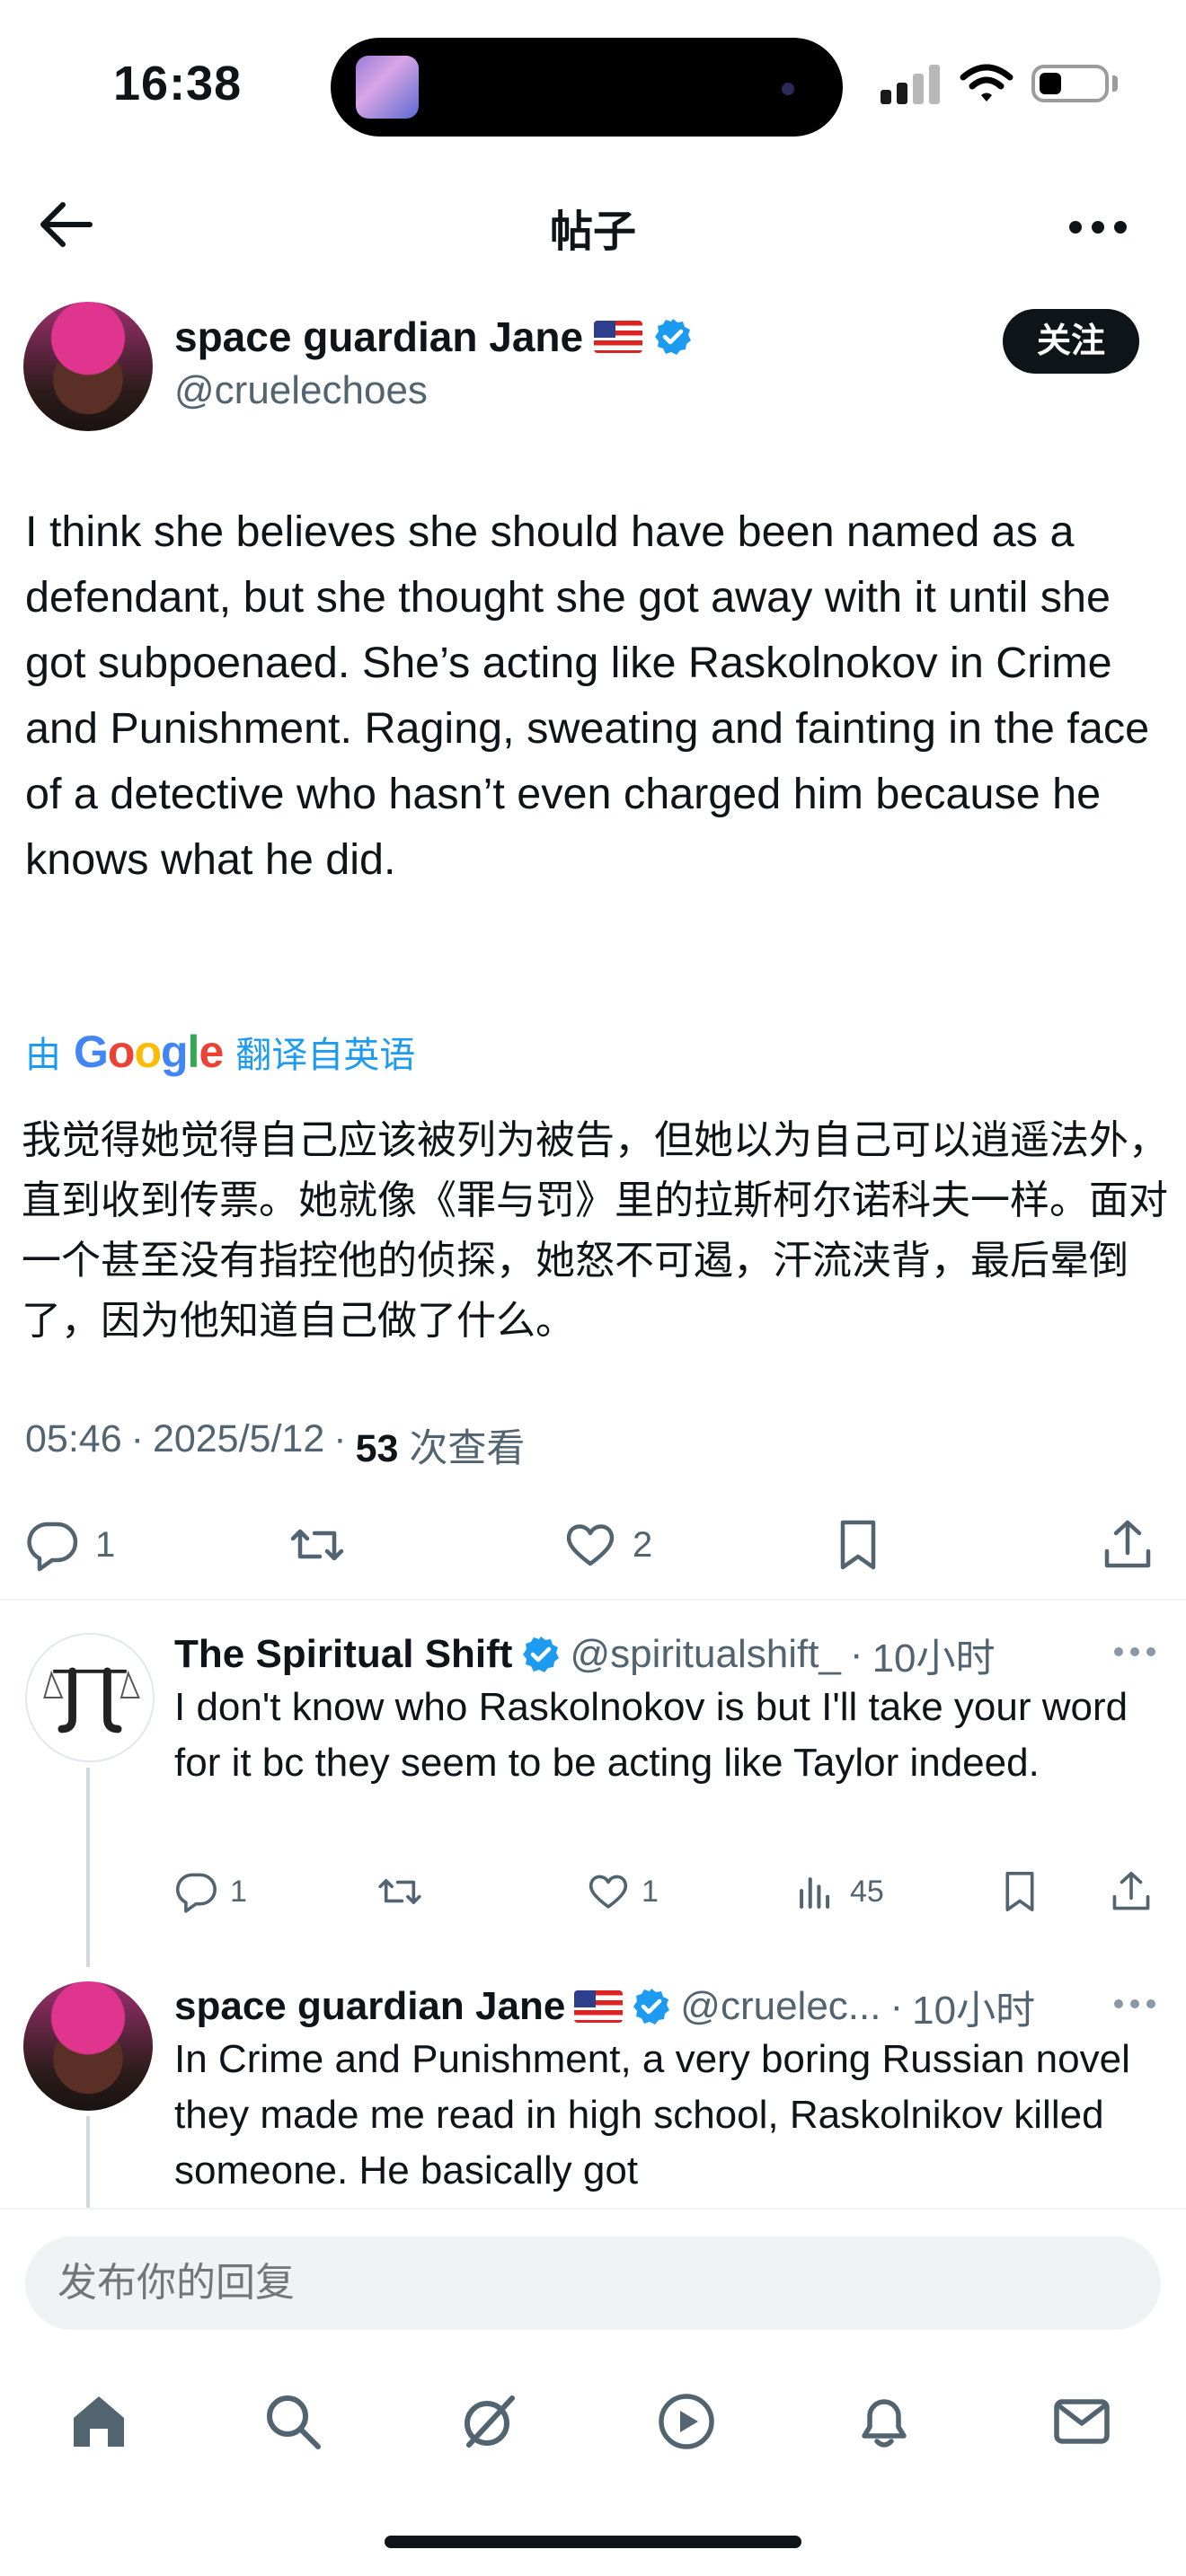 The height and width of the screenshot is (2576, 1186). Describe the element at coordinates (650, 1892) in the screenshot. I see `like-count: 1` at that location.